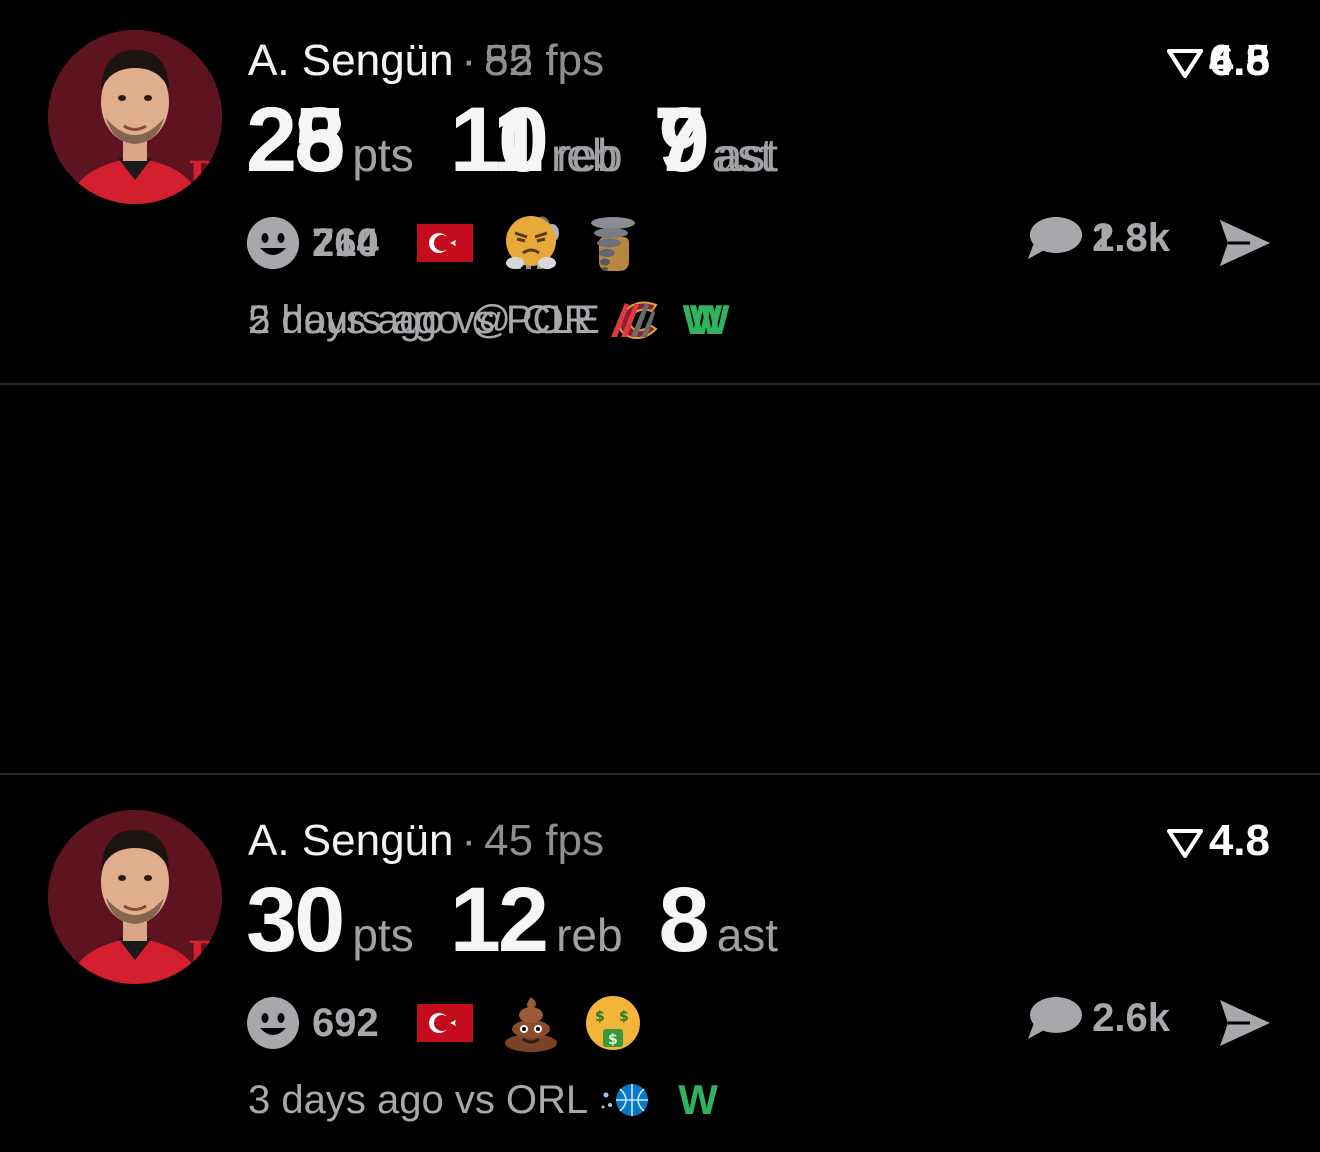  I want to click on reaction-count: 692, so click(345, 1023).